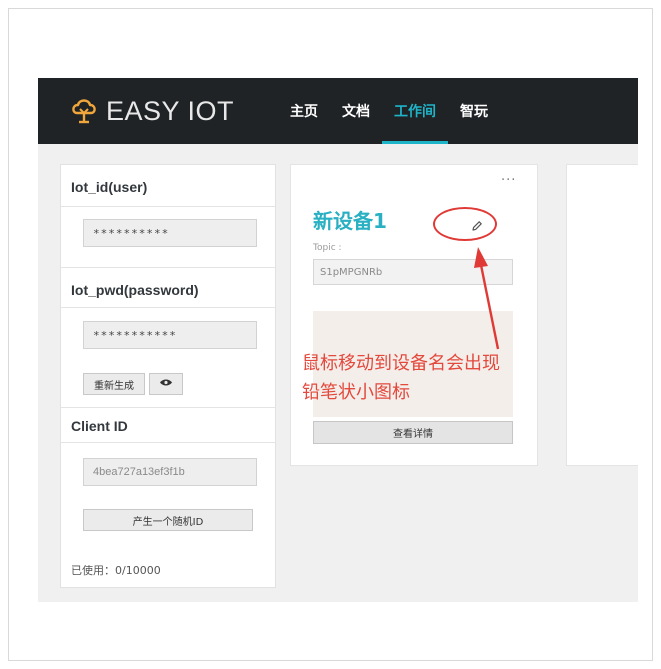 The image size is (661, 669). Describe the element at coordinates (415, 111) in the screenshot. I see `nav-item-workspace: 工作间` at that location.